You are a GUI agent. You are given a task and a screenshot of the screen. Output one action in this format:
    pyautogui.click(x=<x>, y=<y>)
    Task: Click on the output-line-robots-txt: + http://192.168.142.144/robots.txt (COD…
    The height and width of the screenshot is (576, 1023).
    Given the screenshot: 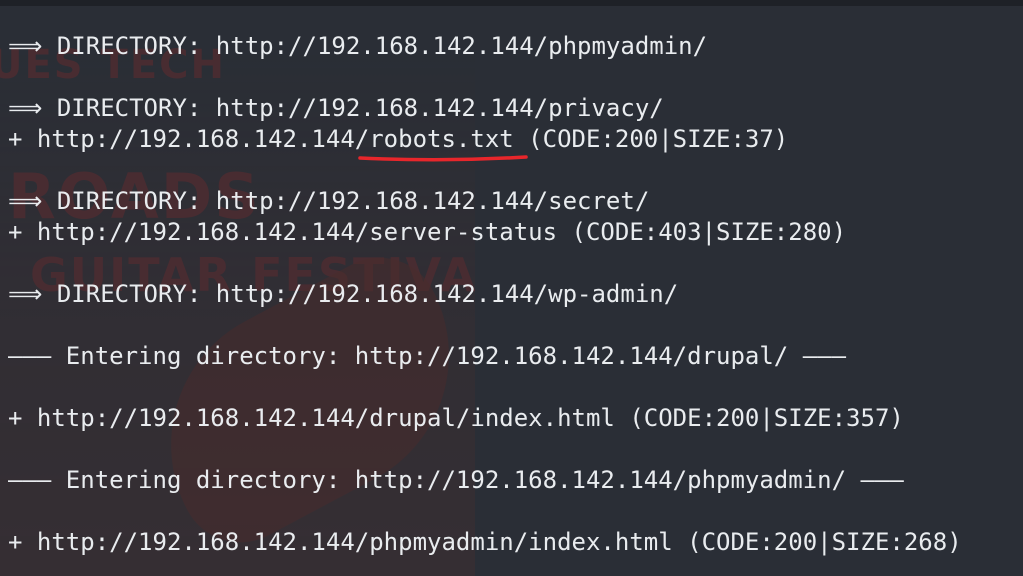 What is the action you would take?
    pyautogui.click(x=398, y=139)
    